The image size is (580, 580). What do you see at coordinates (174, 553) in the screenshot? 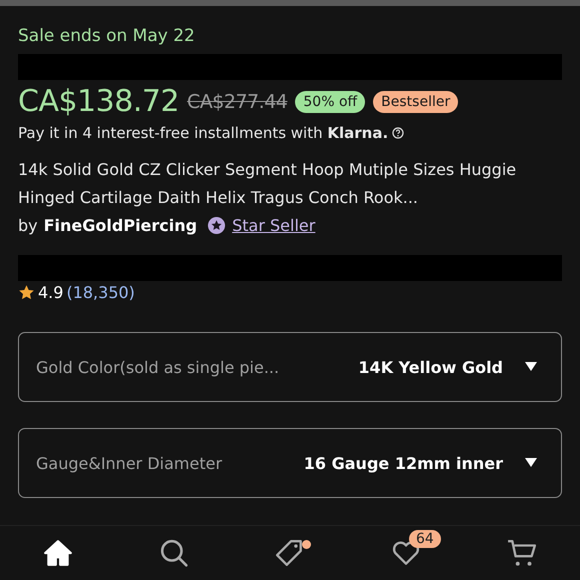
I see `search-icon` at bounding box center [174, 553].